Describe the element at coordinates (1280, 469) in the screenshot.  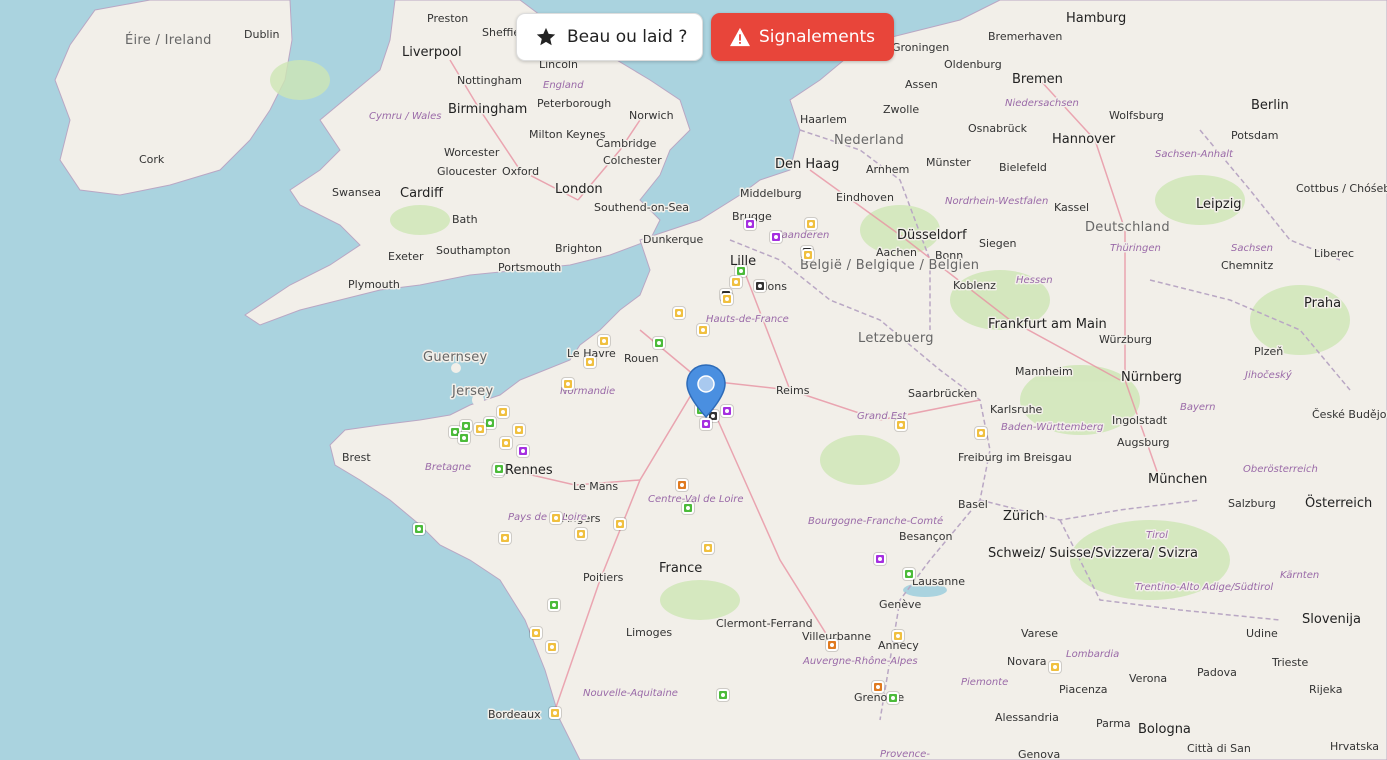
I see `svg-text: Oberösterreich` at that location.